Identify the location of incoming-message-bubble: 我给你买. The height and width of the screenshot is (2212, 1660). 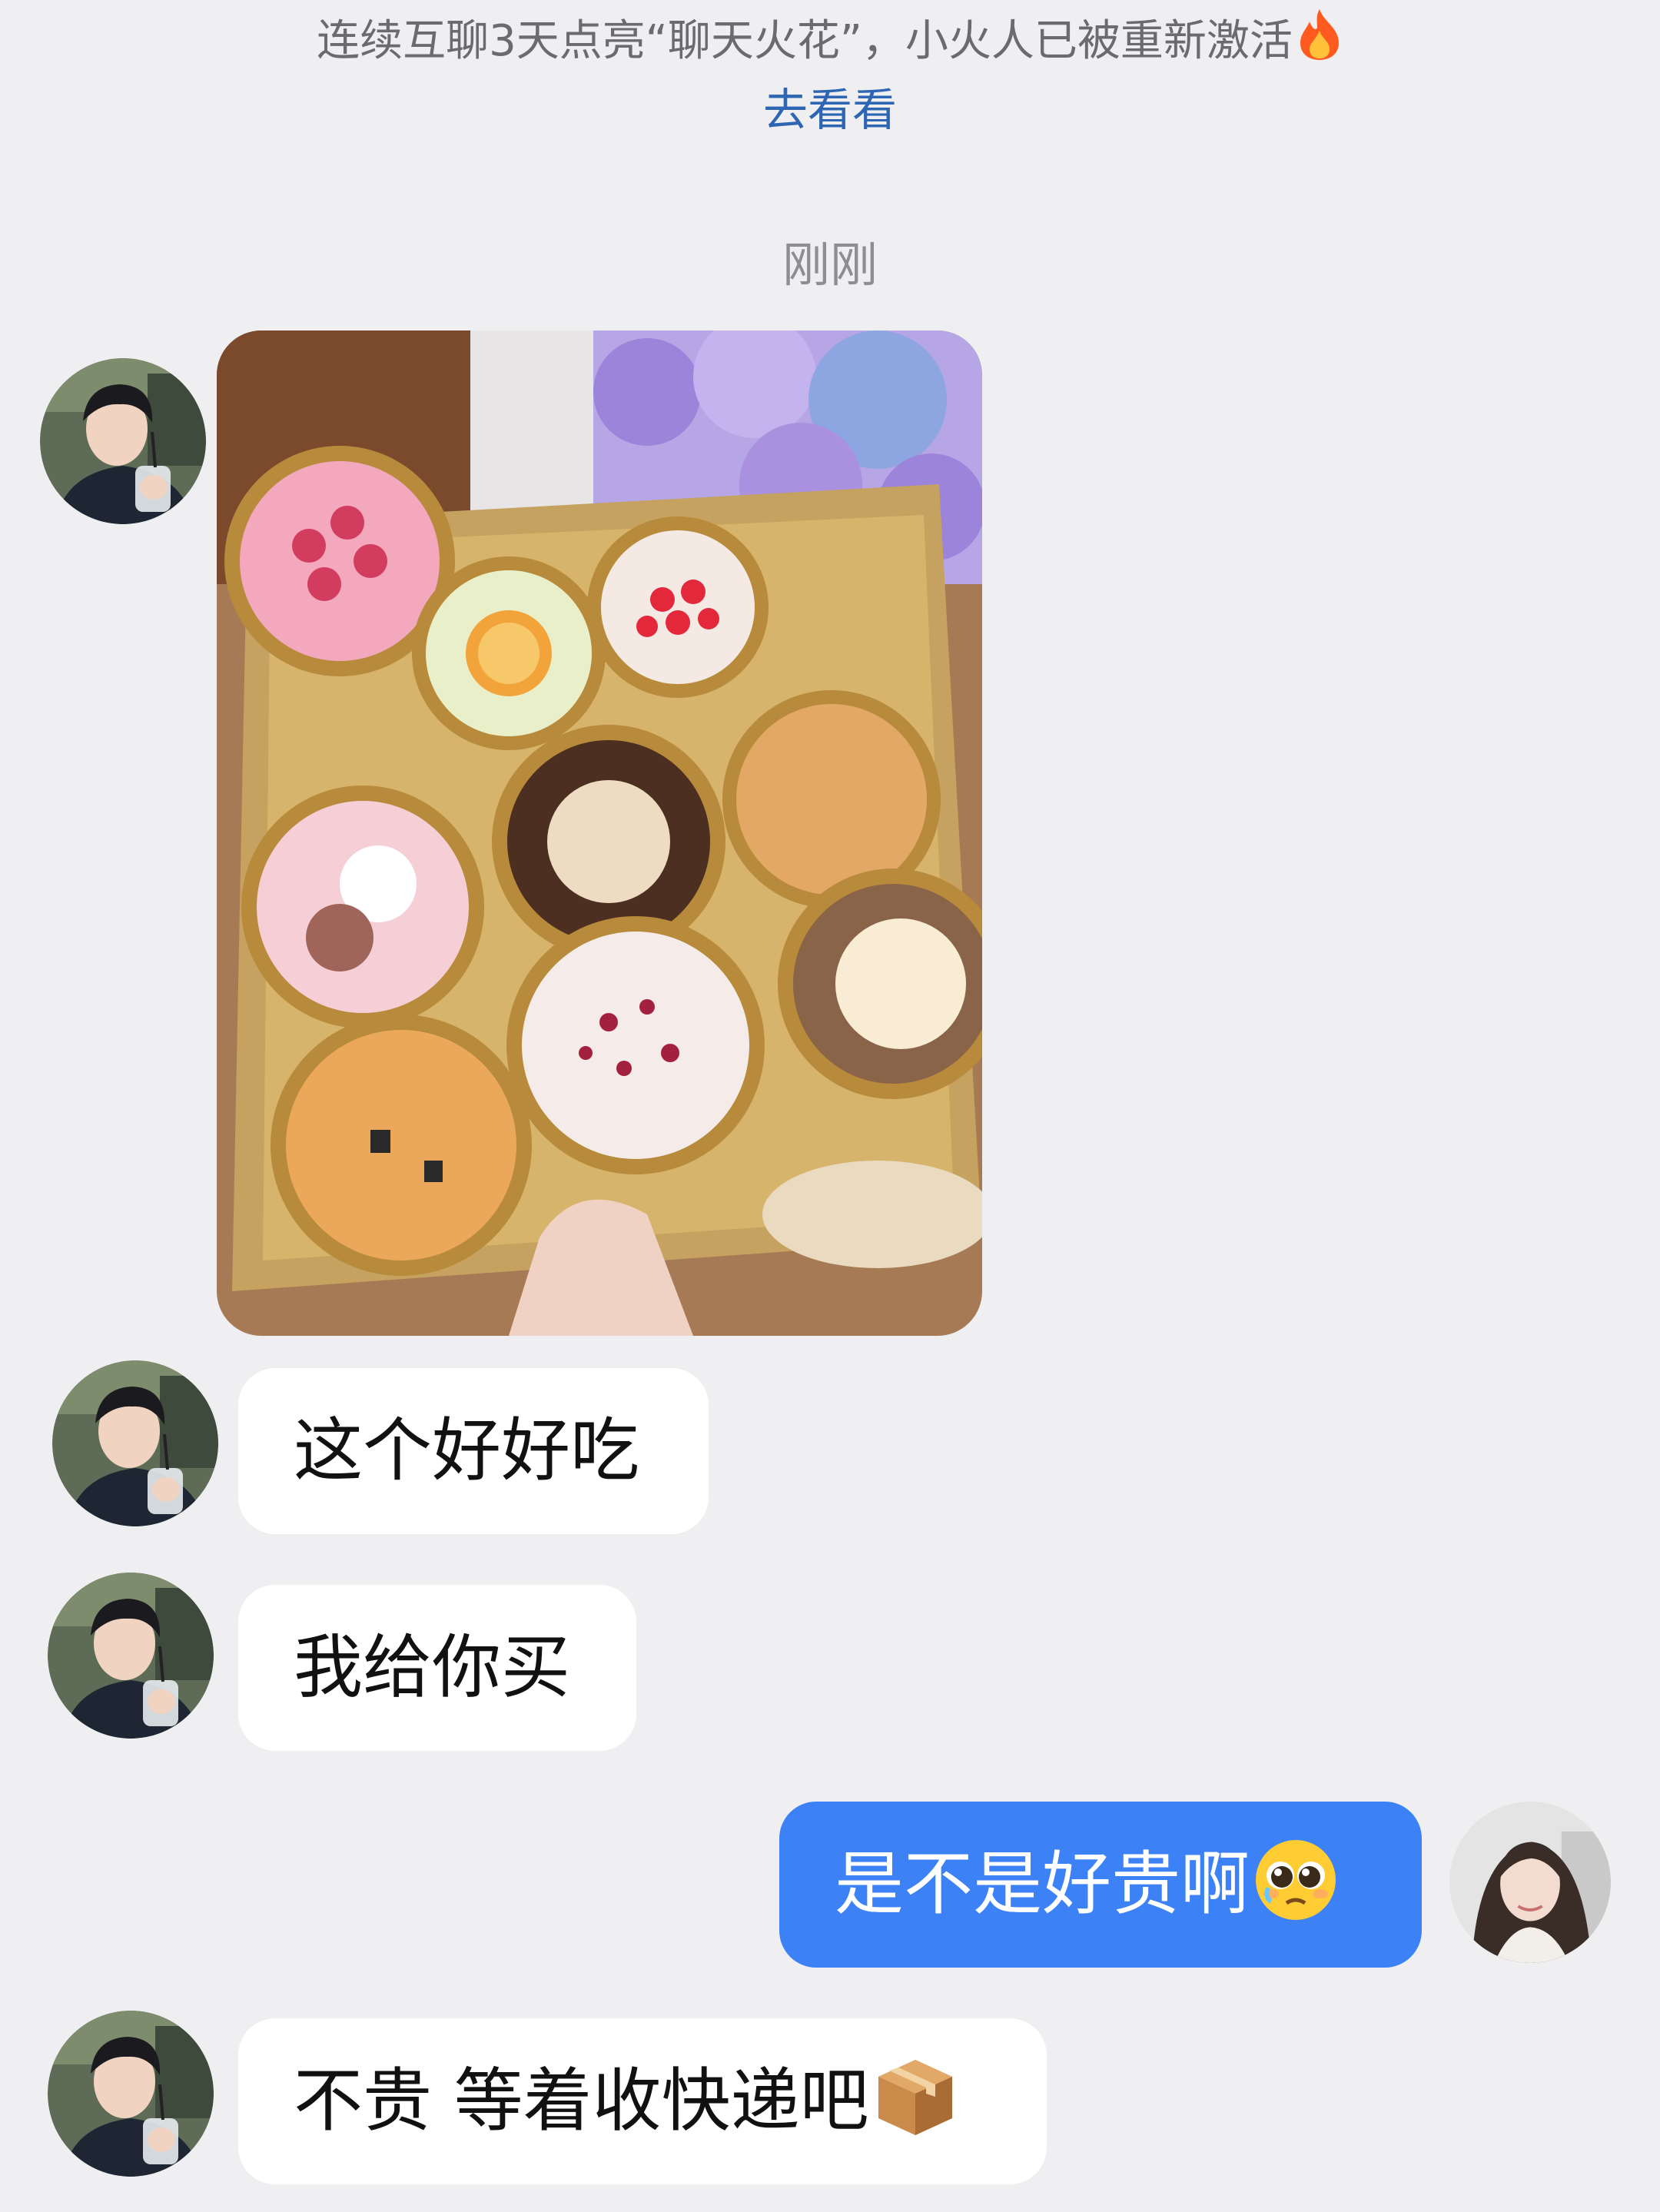
(437, 1668).